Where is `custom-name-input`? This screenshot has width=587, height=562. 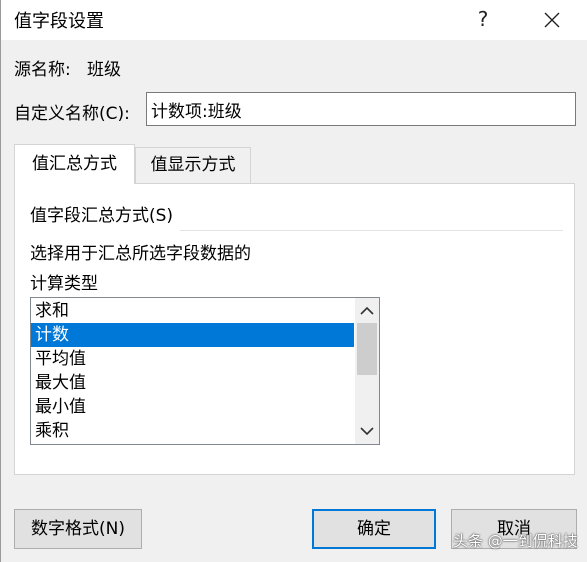
custom-name-input is located at coordinates (361, 109).